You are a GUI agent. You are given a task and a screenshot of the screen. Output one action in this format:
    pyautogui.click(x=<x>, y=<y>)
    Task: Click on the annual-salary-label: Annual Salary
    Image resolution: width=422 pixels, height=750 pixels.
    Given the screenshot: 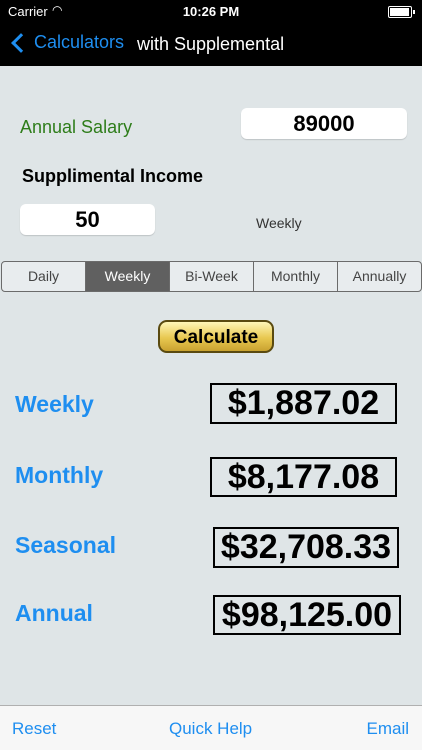 What is the action you would take?
    pyautogui.click(x=76, y=127)
    